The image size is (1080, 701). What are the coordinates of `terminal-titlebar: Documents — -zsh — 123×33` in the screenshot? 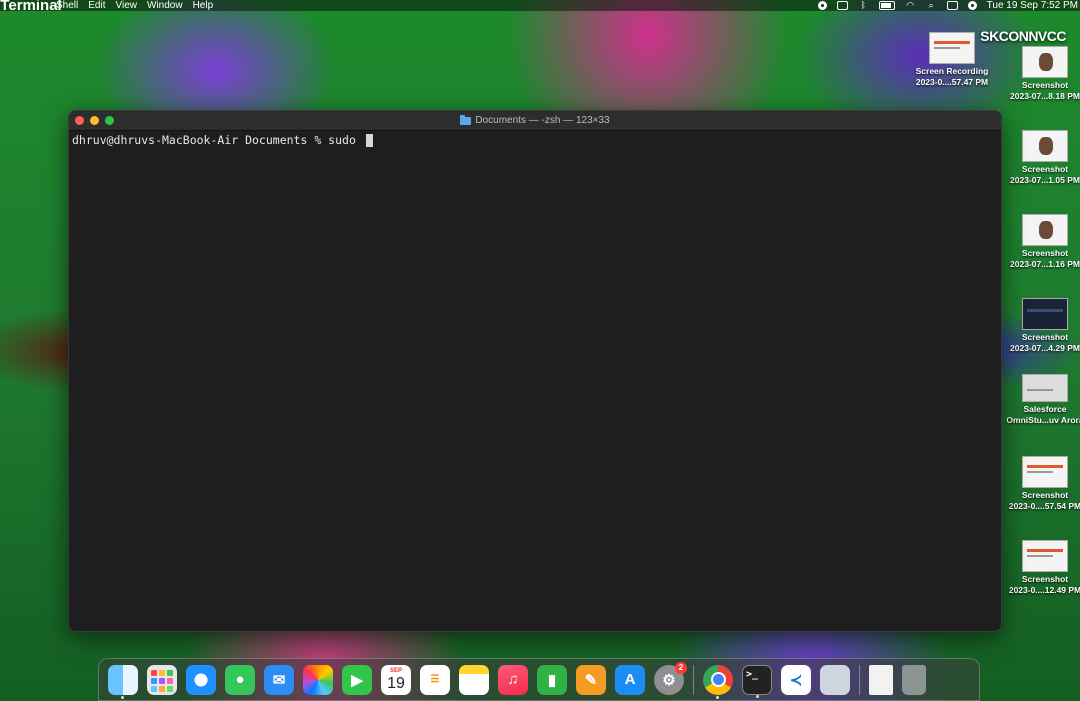 It's located at (535, 121).